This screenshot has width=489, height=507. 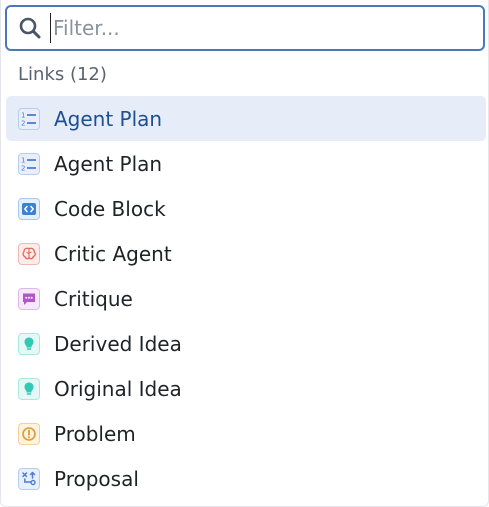 What do you see at coordinates (118, 388) in the screenshot?
I see `item-label: Original Idea` at bounding box center [118, 388].